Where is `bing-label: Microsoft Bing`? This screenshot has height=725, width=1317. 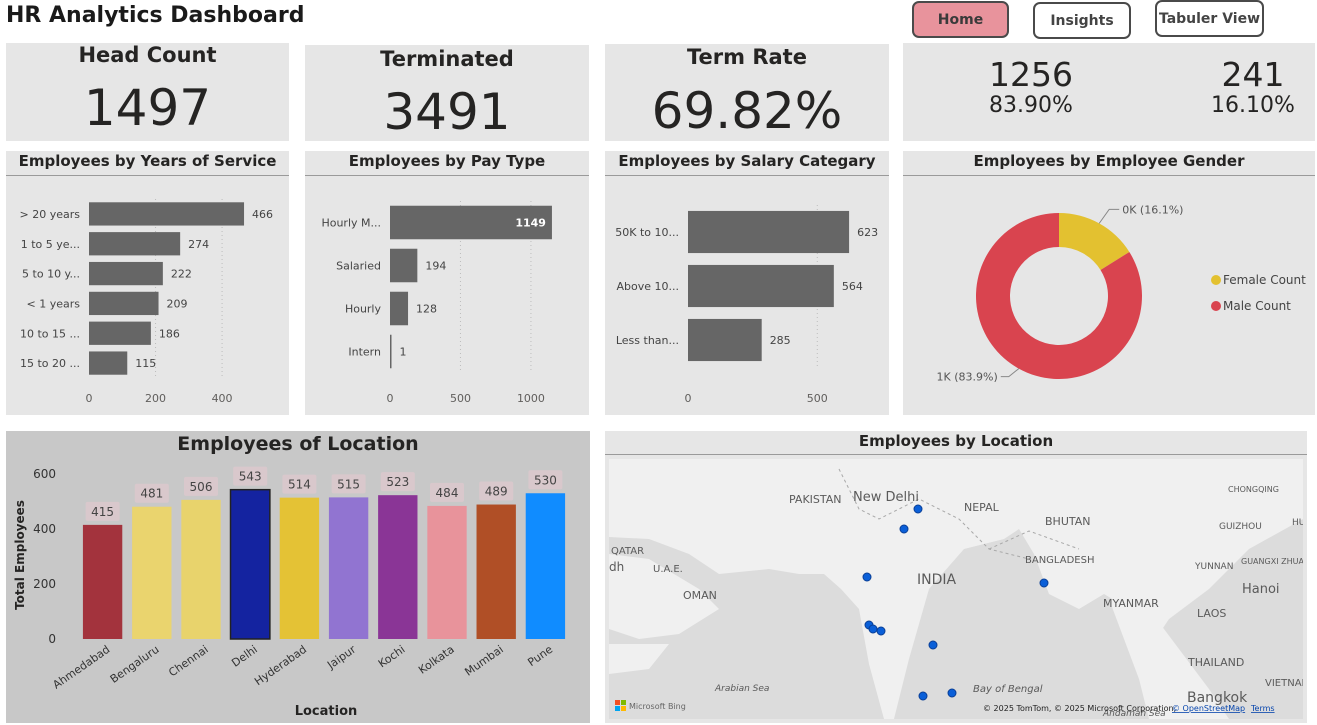
bing-label: Microsoft Bing is located at coordinates (657, 706).